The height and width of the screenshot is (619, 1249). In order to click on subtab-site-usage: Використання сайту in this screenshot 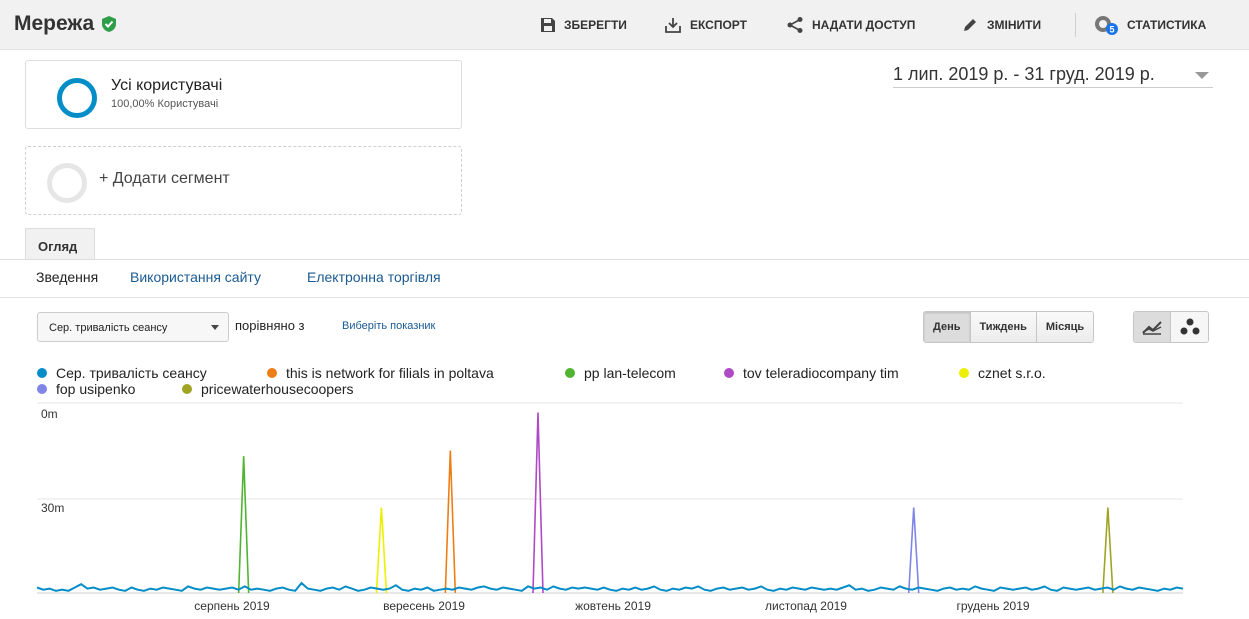, I will do `click(195, 277)`.